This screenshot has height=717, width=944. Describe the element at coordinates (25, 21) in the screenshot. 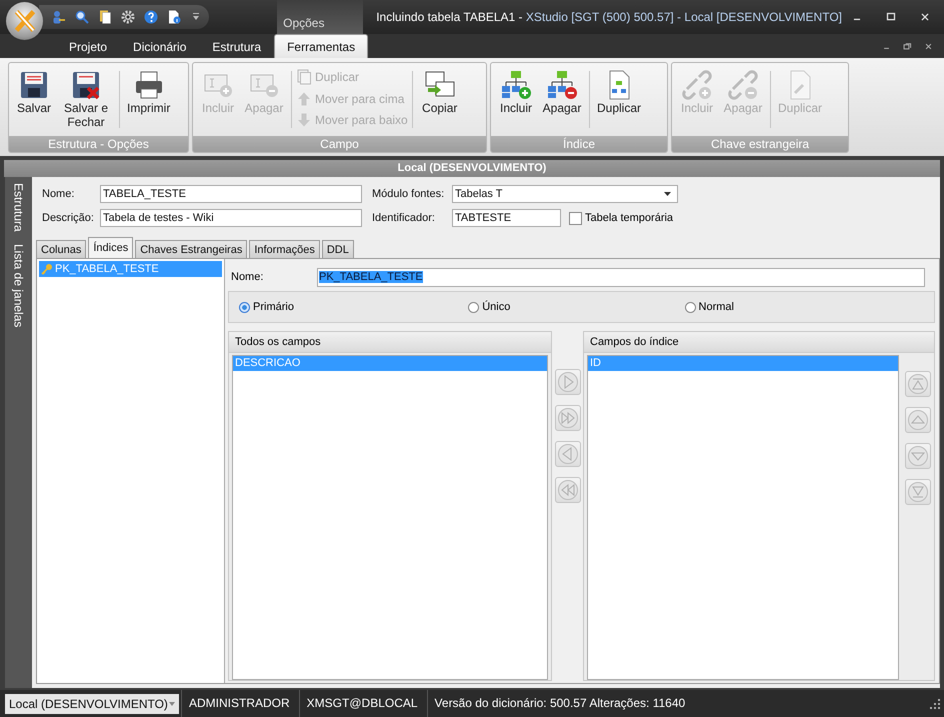

I see `app-menu-button` at that location.